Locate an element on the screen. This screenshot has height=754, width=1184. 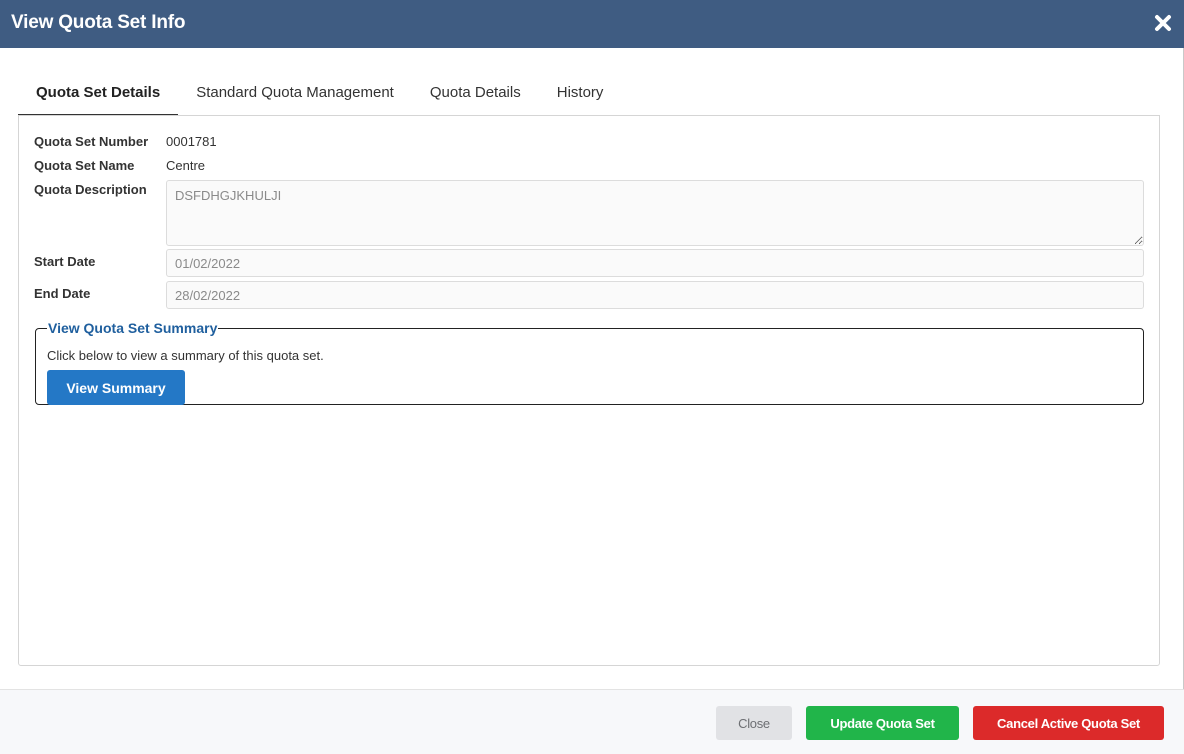
quota-description-label: Quota Description is located at coordinates (90, 189).